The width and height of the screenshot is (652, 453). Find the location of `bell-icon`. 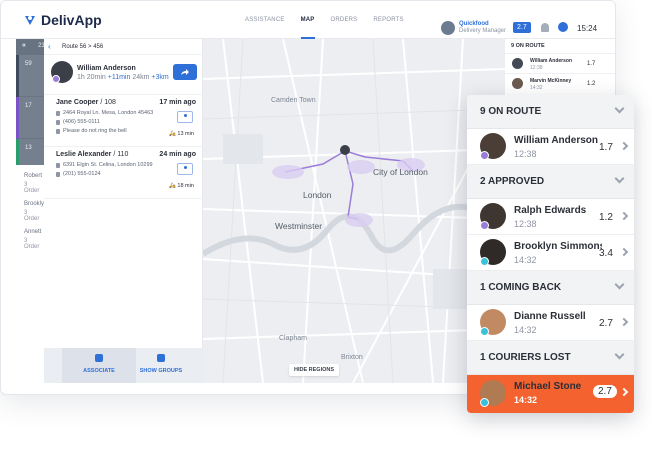

bell-icon is located at coordinates (545, 27).